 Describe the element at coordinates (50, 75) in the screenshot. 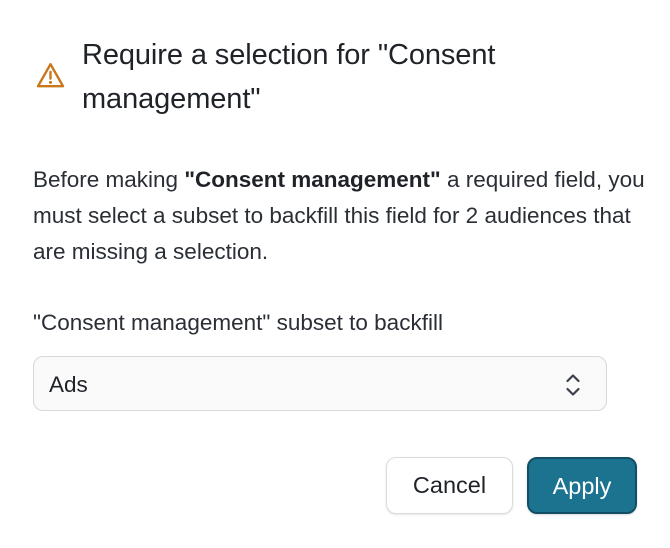

I see `warning-triangle-icon` at that location.